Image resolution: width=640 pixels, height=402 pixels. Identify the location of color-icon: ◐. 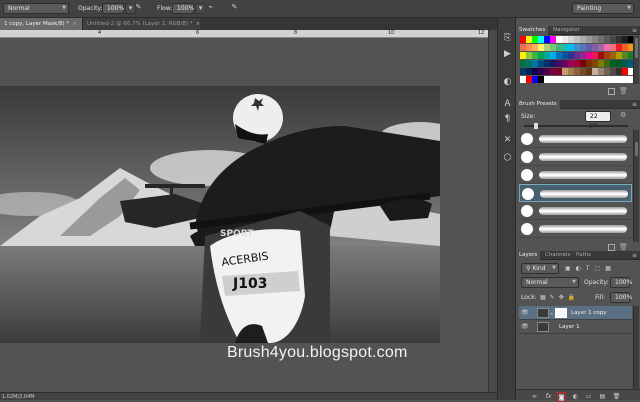
(507, 82).